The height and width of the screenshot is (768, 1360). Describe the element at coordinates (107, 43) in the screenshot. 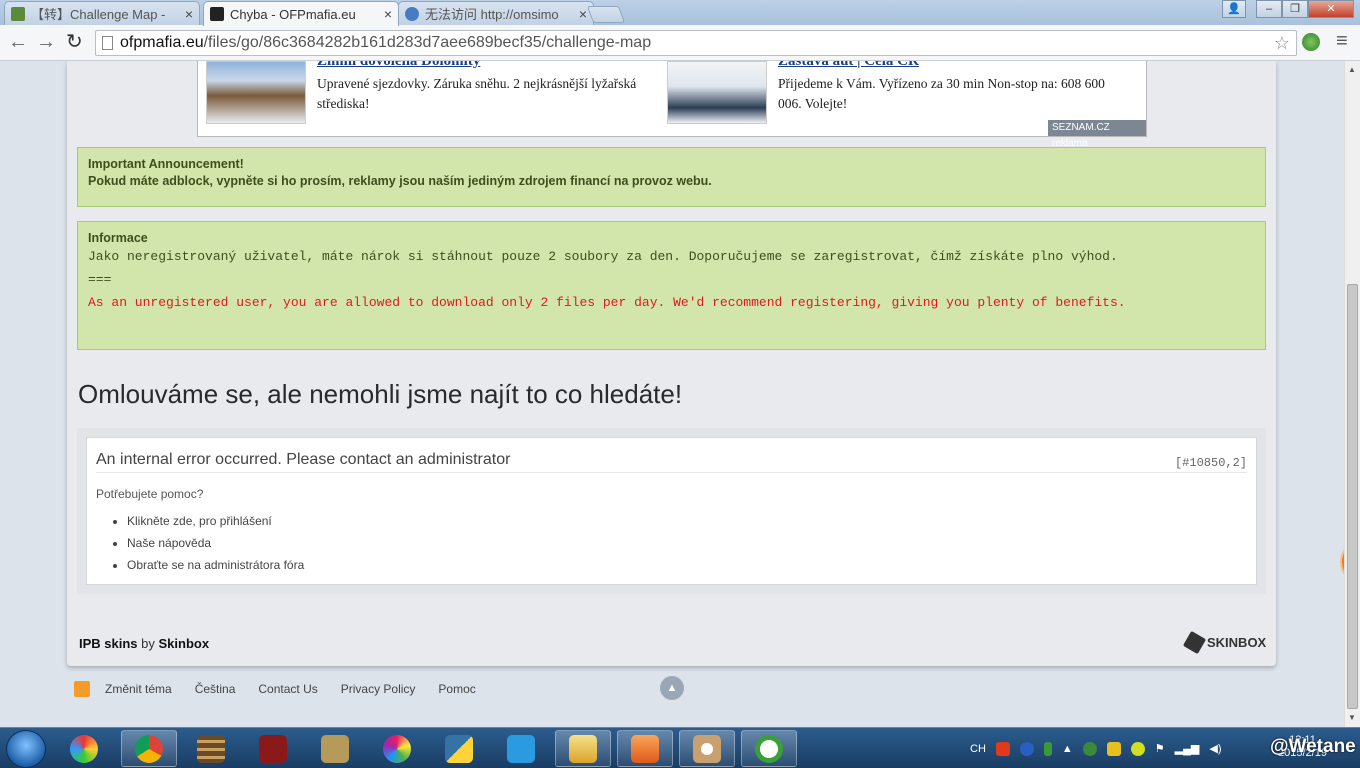

I see `page-icon` at that location.